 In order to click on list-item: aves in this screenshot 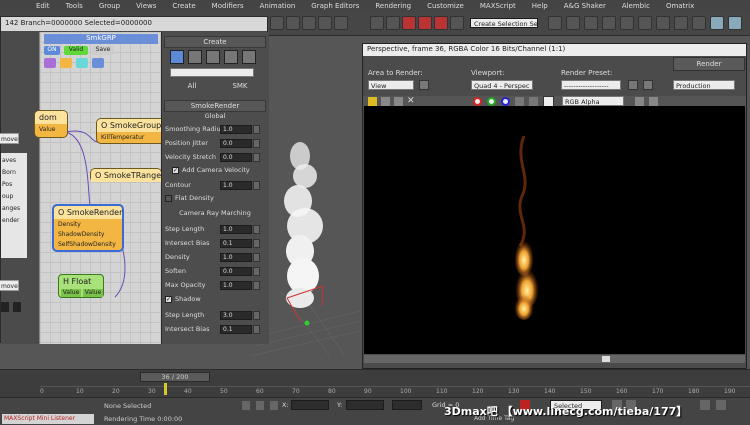, I will do `click(14, 161)`.